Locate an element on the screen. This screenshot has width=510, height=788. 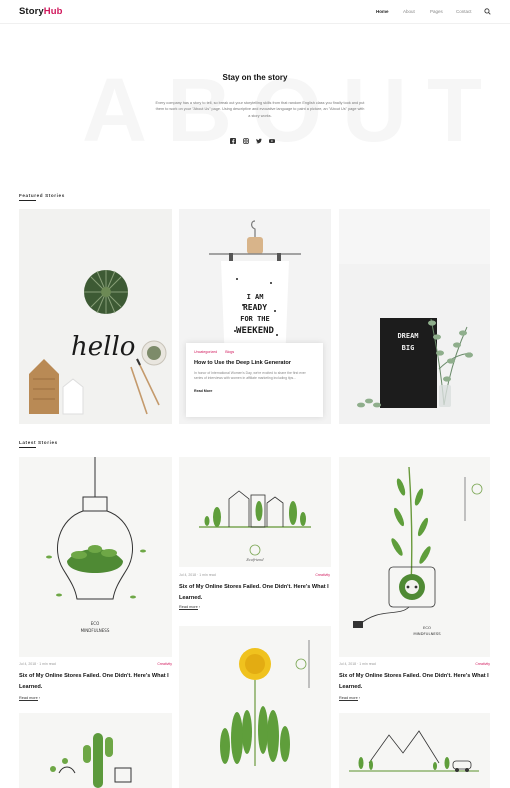
post-1-art-line-1: ECO is located at coordinates (95, 623).